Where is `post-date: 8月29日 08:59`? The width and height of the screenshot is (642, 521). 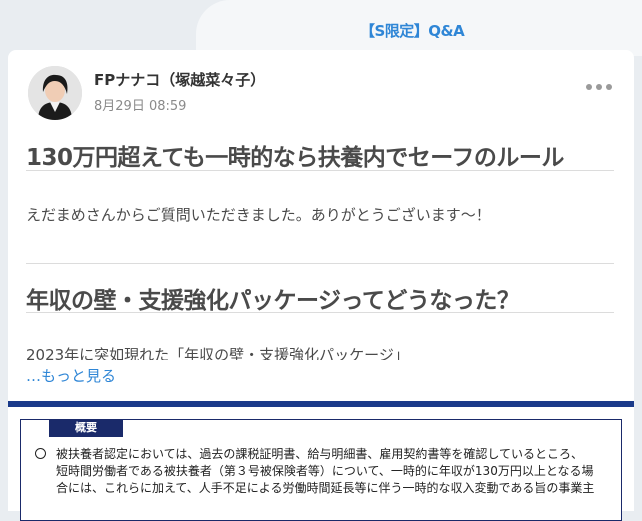 post-date: 8月29日 08:59 is located at coordinates (140, 106).